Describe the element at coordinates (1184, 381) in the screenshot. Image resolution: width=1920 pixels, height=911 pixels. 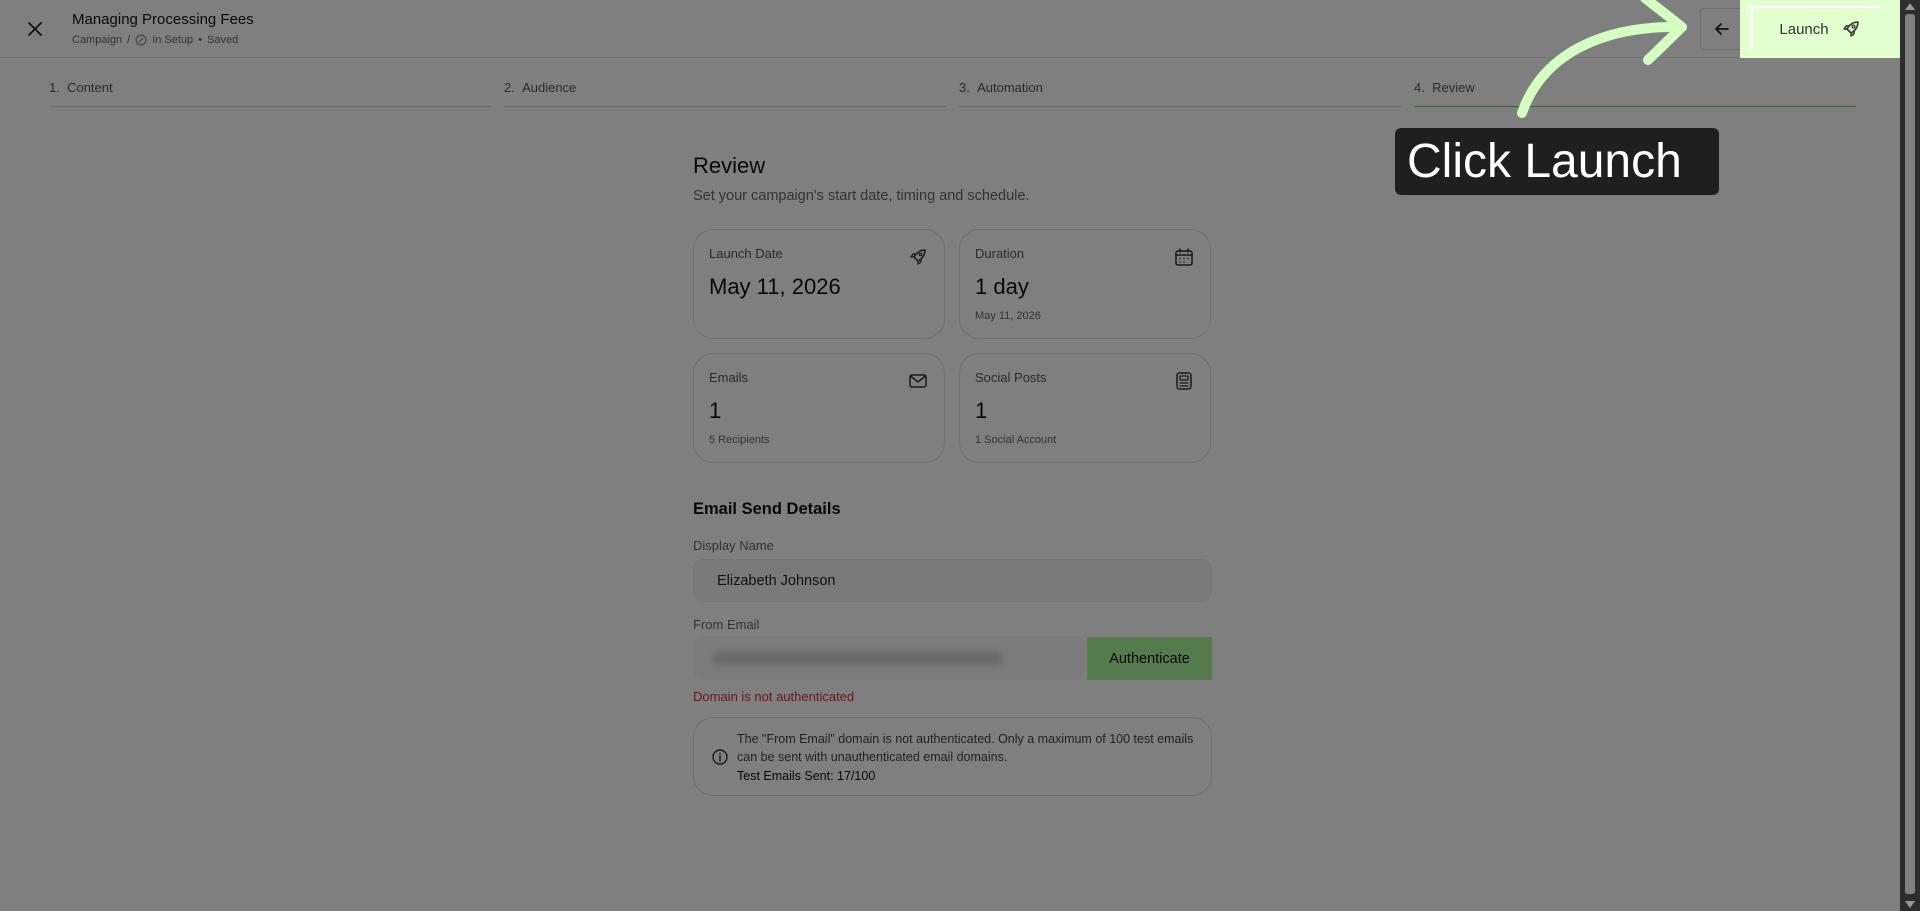
I see `news-icon` at that location.